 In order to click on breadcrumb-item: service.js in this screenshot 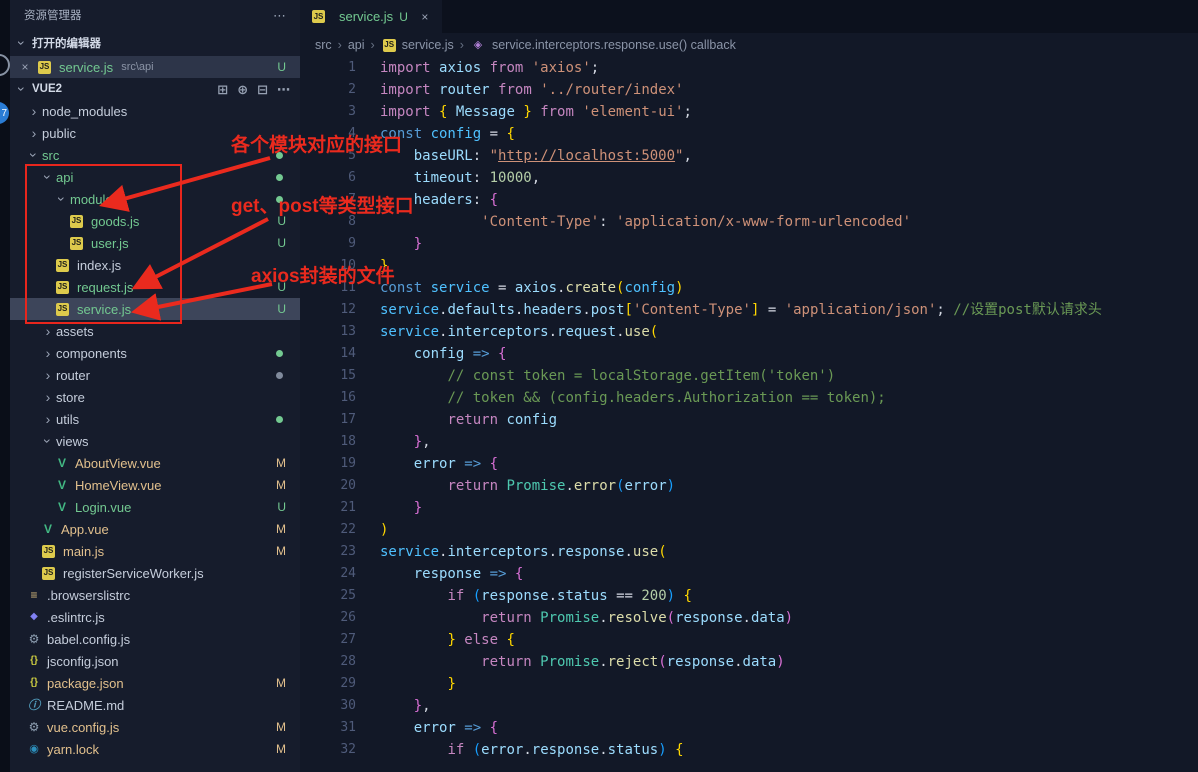, I will do `click(428, 45)`.